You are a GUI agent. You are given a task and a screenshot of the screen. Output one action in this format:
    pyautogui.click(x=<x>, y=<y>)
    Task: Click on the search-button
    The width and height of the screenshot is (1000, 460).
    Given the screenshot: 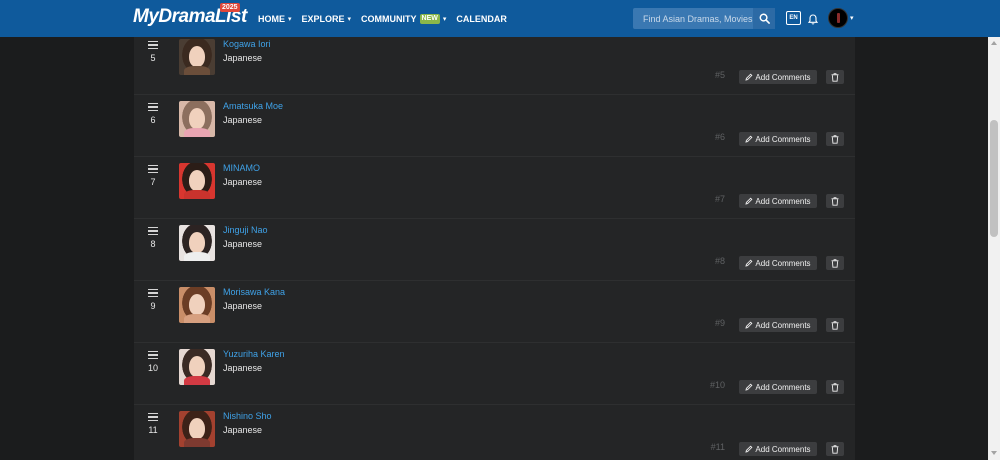 What is the action you would take?
    pyautogui.click(x=764, y=18)
    